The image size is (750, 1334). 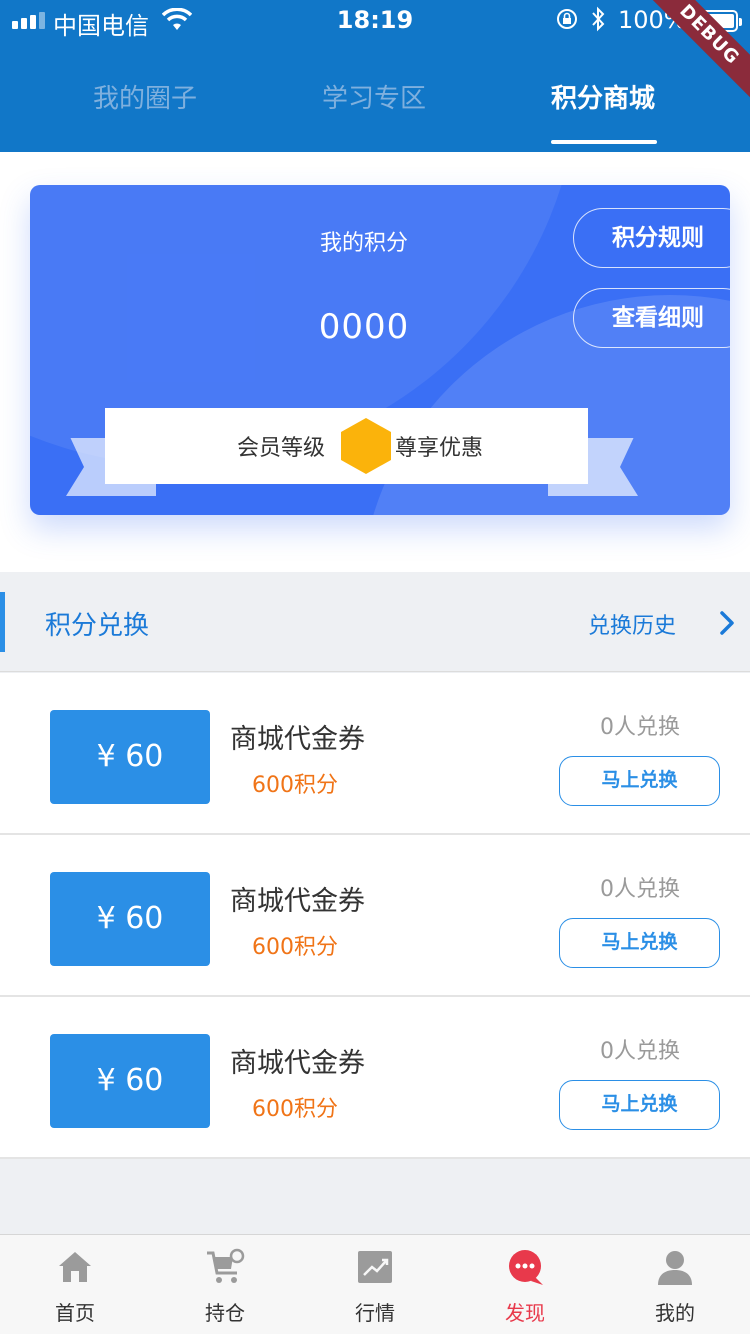 What do you see at coordinates (75, 1267) in the screenshot?
I see `home-icon` at bounding box center [75, 1267].